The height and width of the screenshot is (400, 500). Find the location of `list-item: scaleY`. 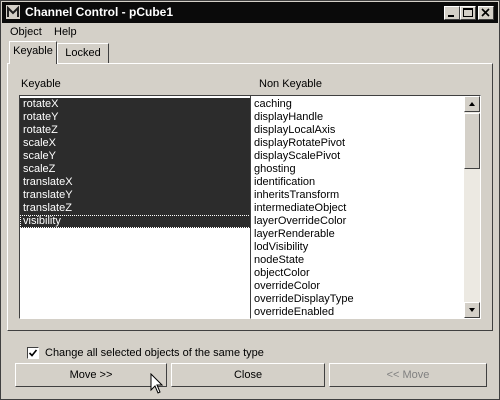

list-item: scaleY is located at coordinates (135, 156).